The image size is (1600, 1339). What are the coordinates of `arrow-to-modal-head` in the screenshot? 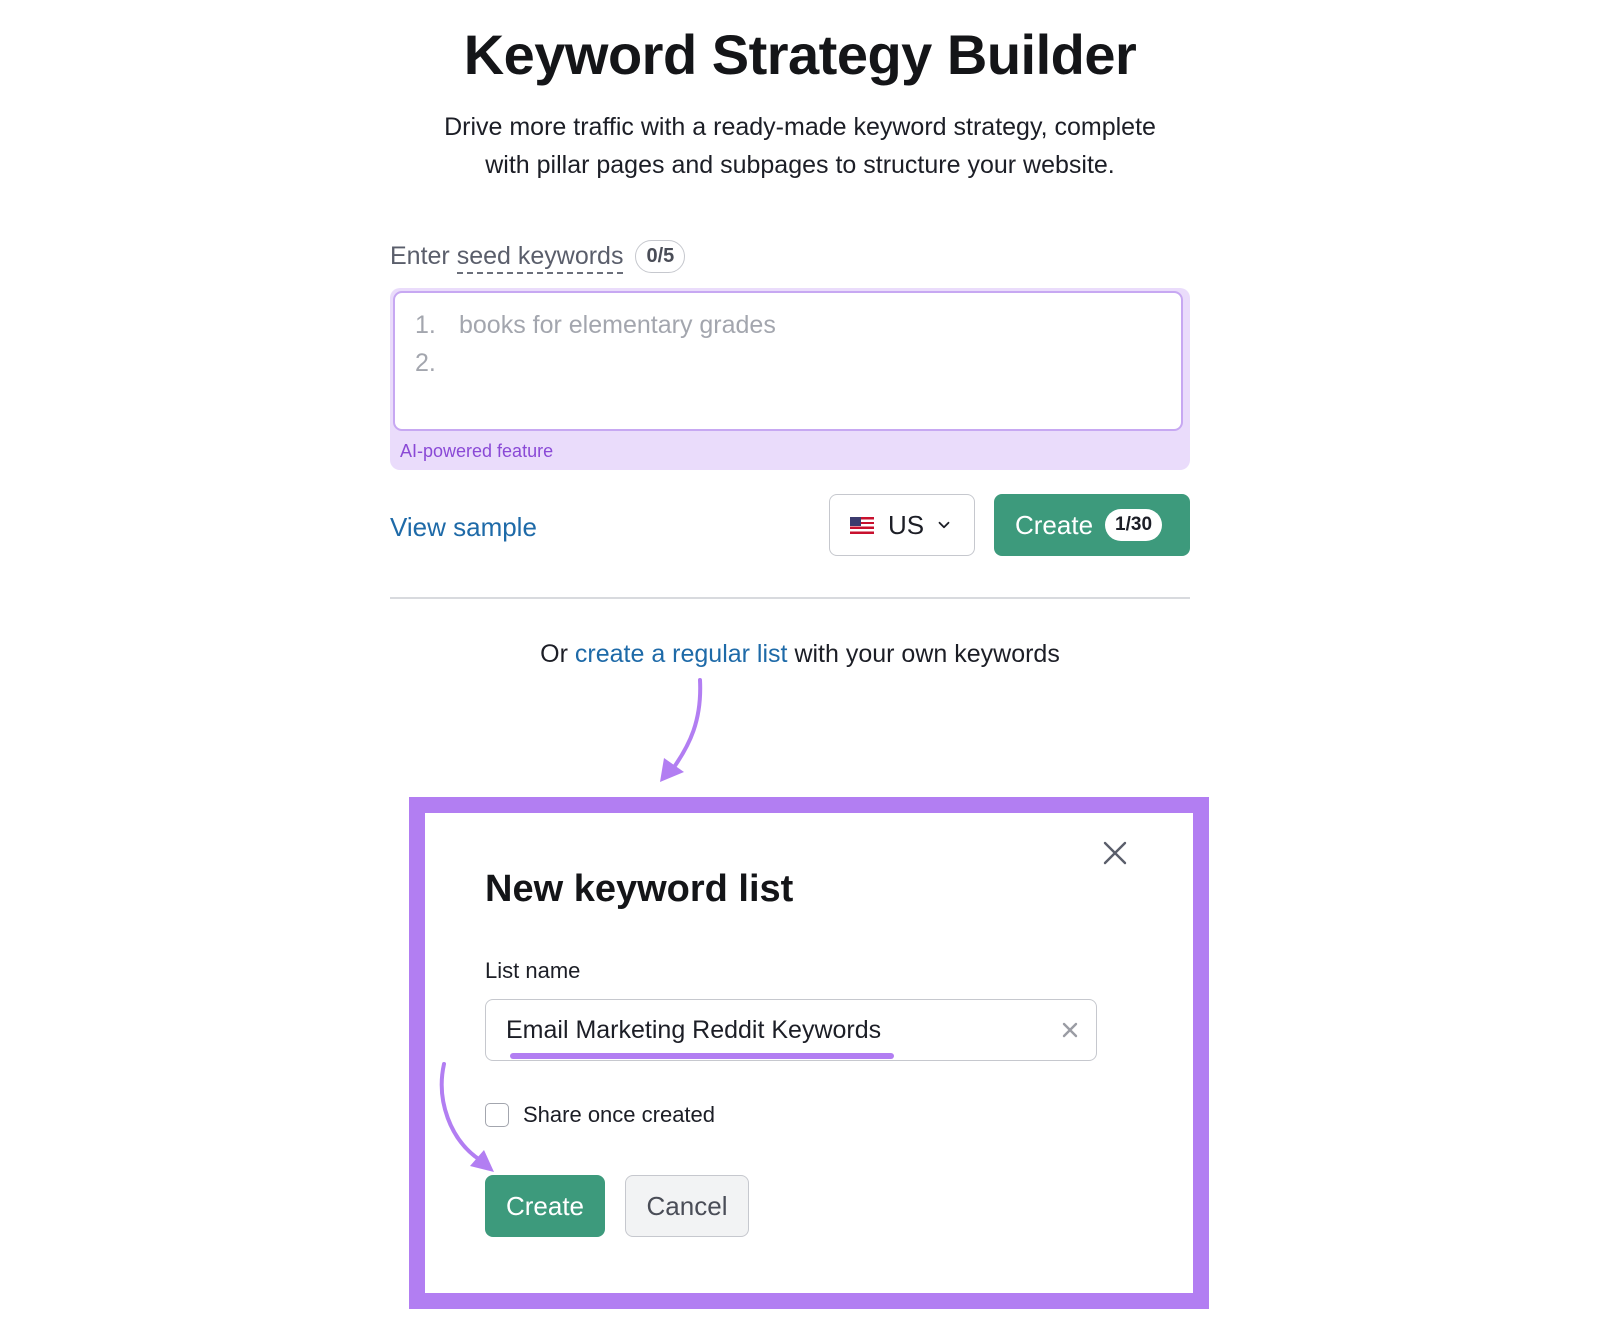 It's located at (672, 770).